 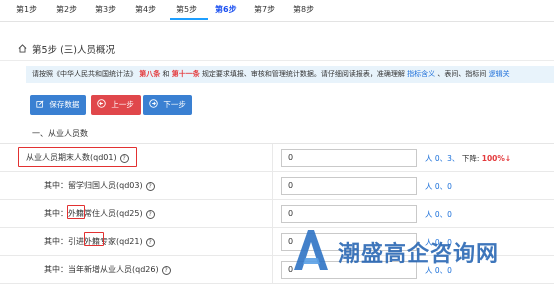 I want to click on prev-step-label: 上一步, so click(x=122, y=104).